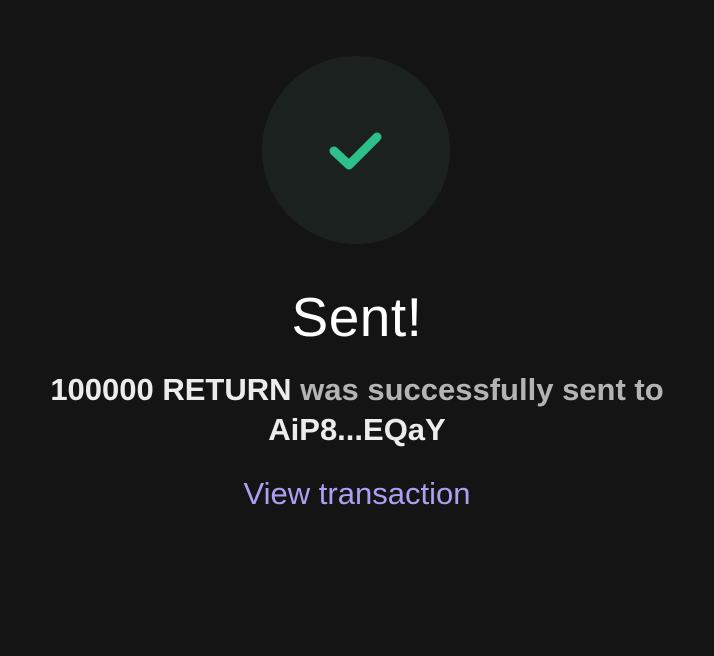 The image size is (714, 656). I want to click on success-indicator, so click(356, 150).